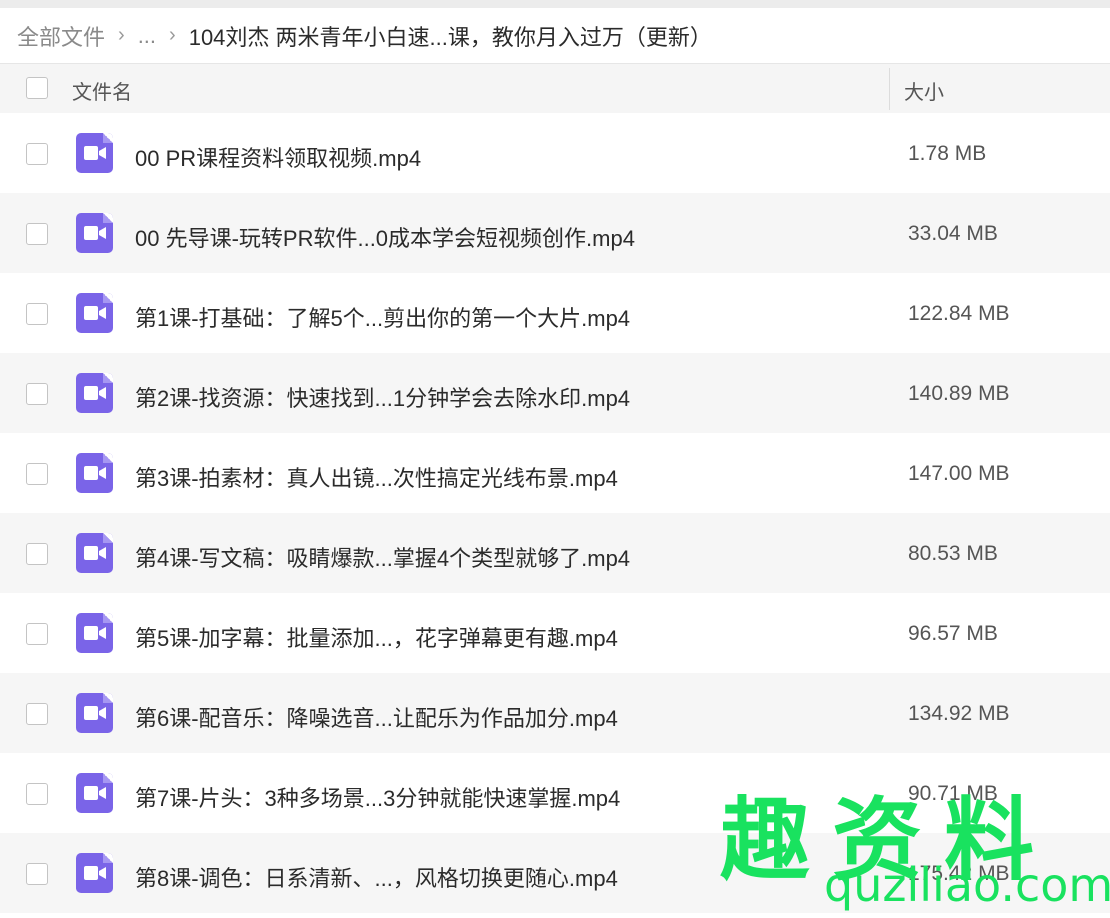  What do you see at coordinates (376, 477) in the screenshot?
I see `file-name: 第3课-拍素材：真人出镜...次性搞定光线布景.mp4` at bounding box center [376, 477].